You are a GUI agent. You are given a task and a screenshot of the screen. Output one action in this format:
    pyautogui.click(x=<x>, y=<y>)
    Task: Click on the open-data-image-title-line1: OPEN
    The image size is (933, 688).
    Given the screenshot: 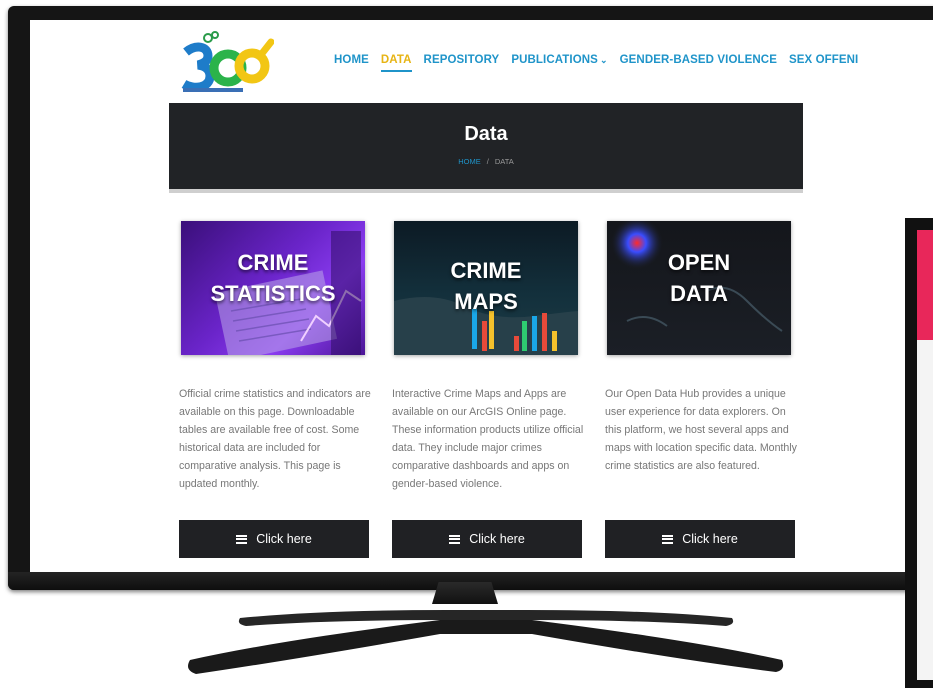 What is the action you would take?
    pyautogui.click(x=699, y=262)
    